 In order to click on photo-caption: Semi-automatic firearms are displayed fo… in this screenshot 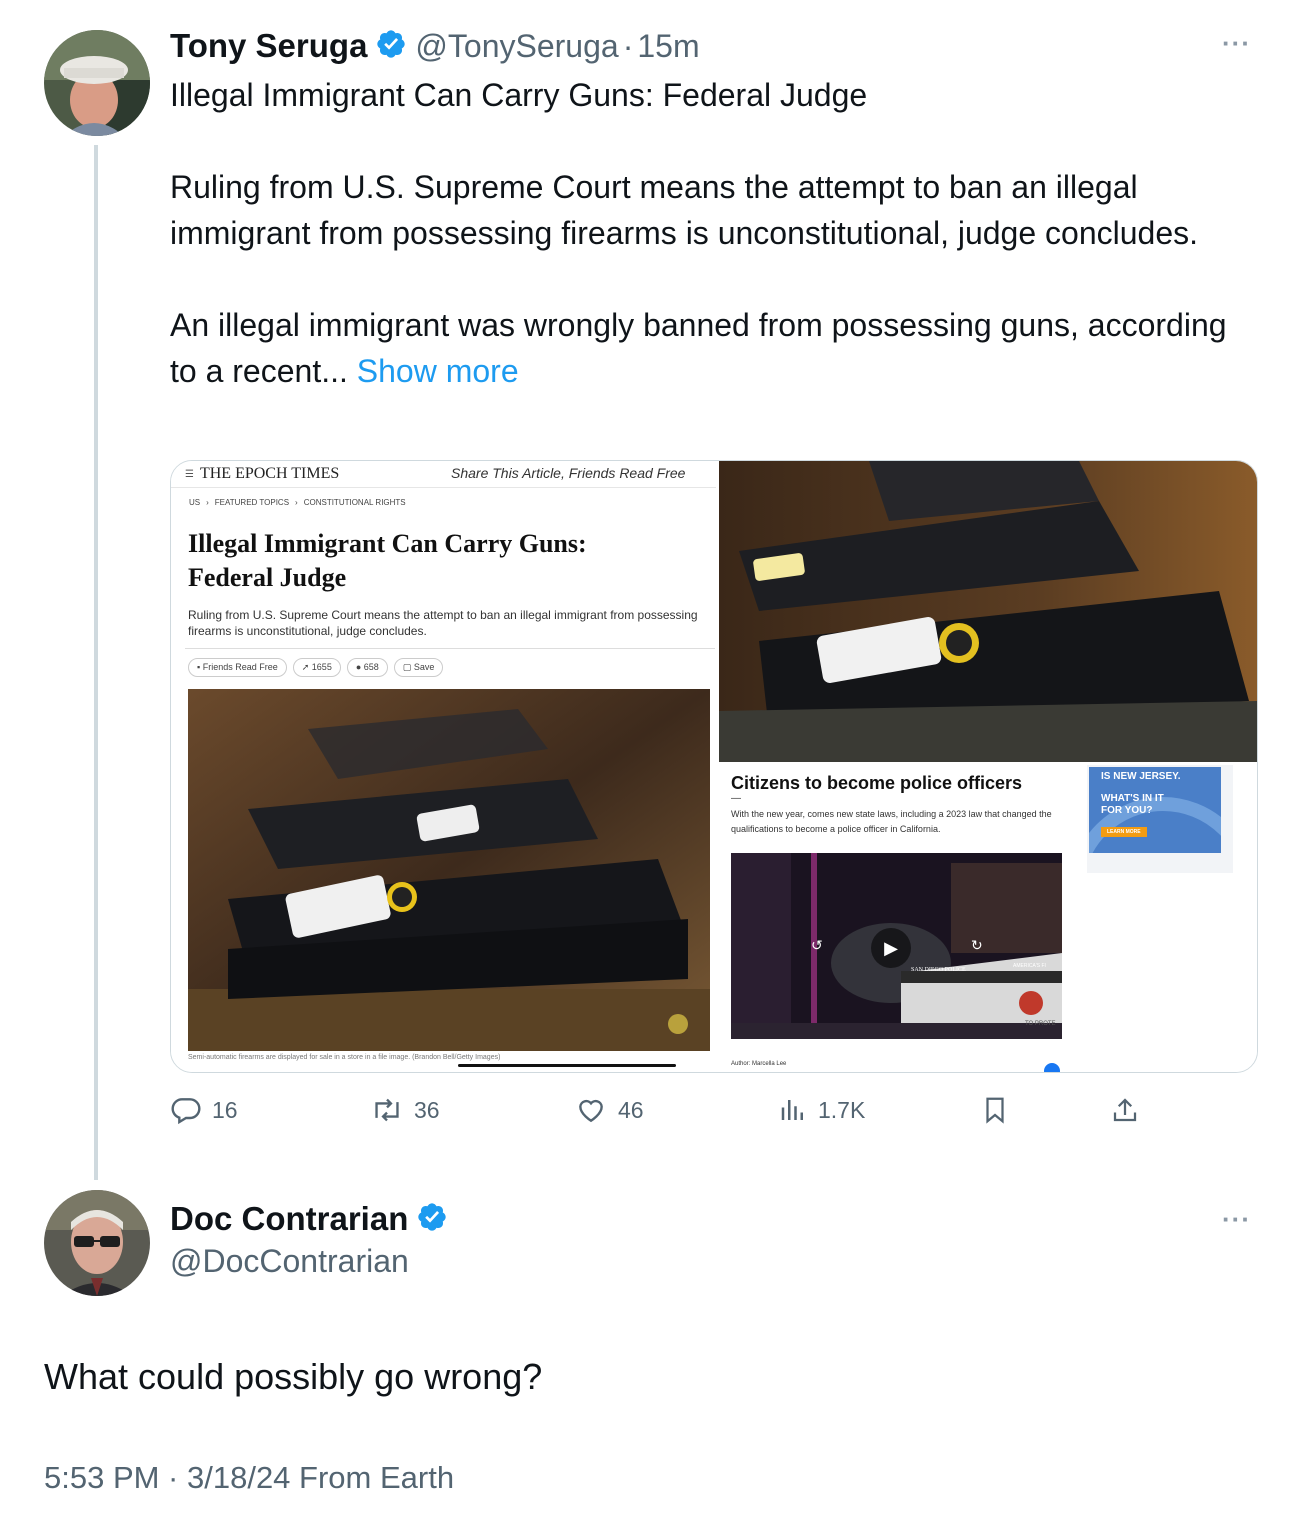, I will do `click(344, 1057)`.